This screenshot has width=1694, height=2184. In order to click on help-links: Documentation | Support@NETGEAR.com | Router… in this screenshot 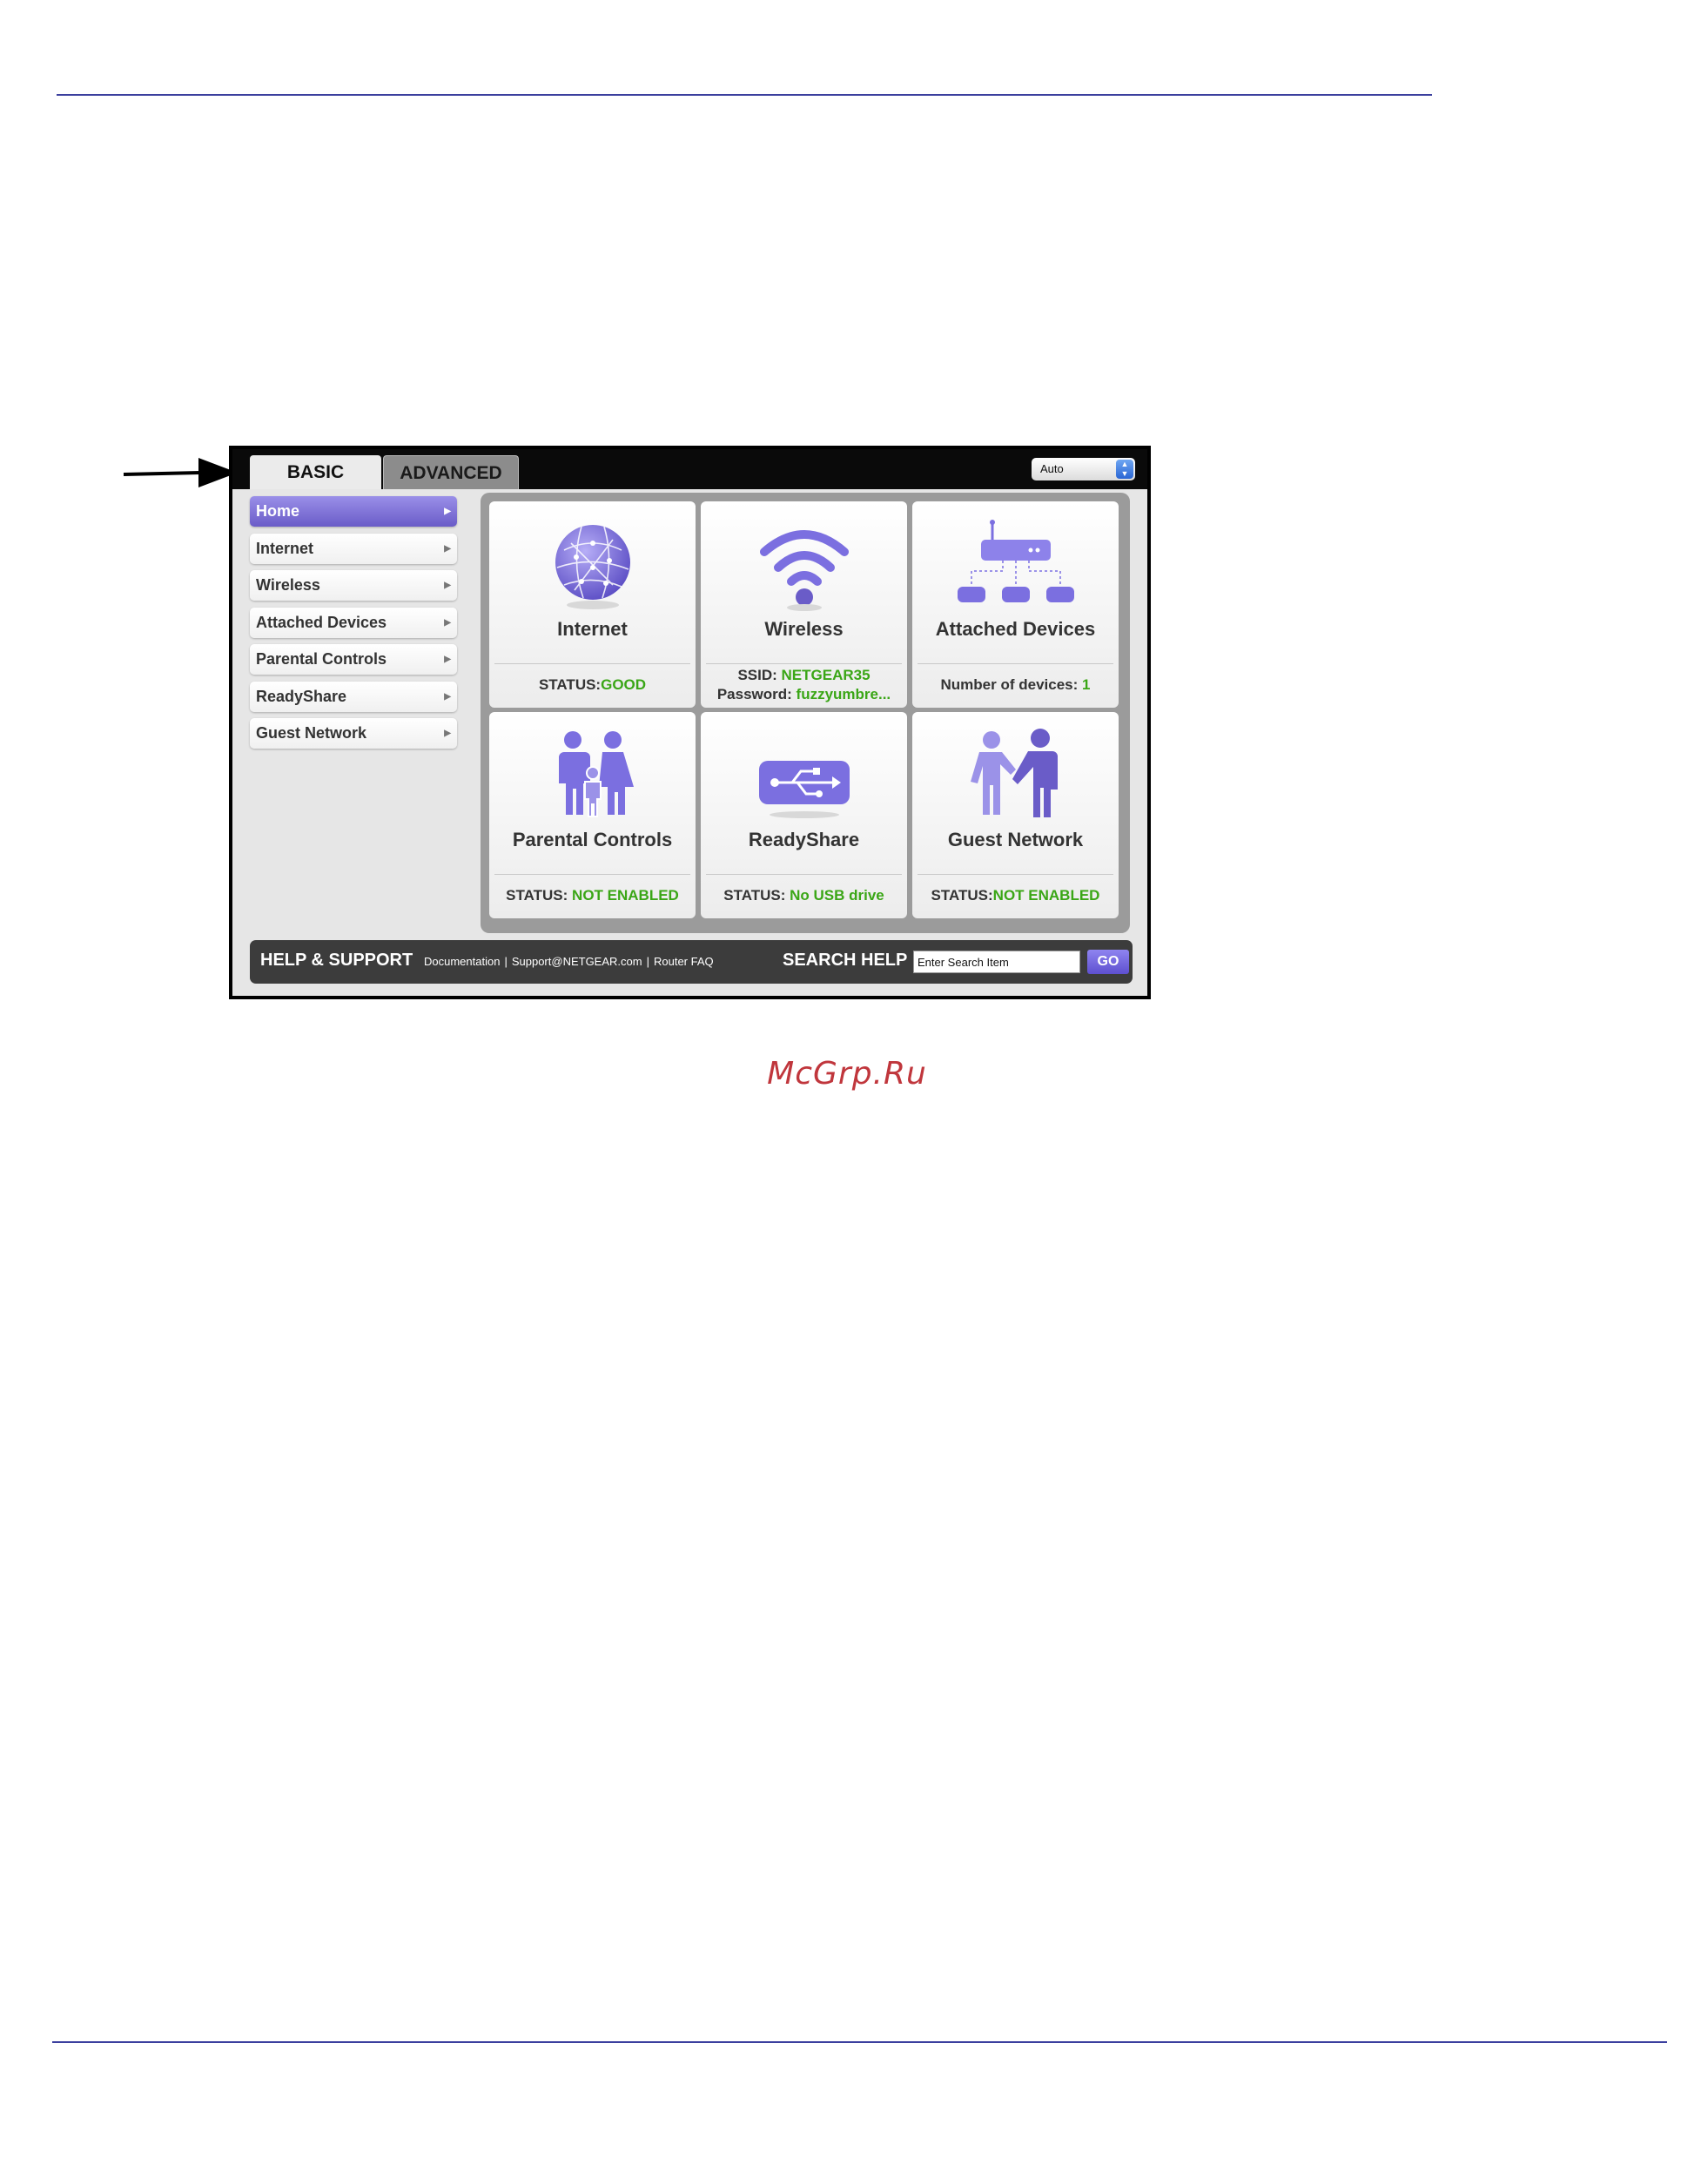, I will do `click(569, 961)`.